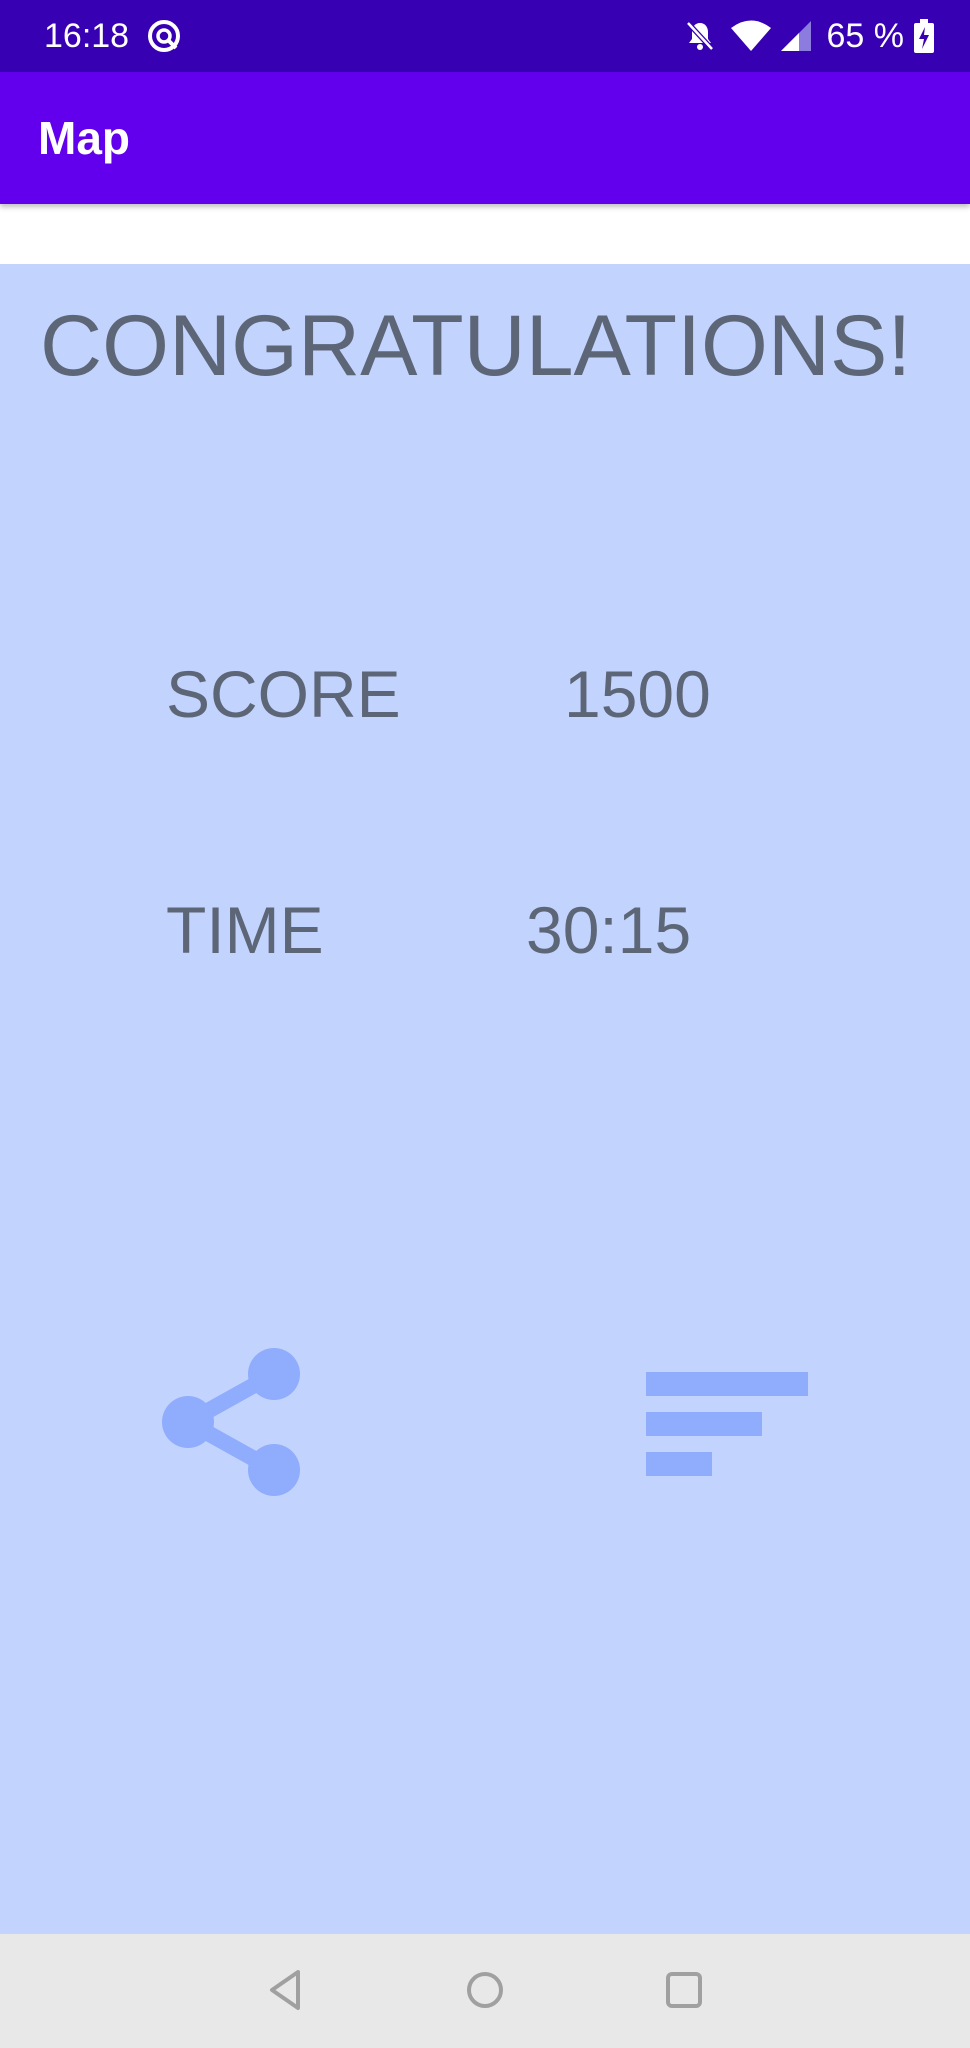 Image resolution: width=970 pixels, height=2048 pixels. I want to click on cellular-signal-icon, so click(796, 36).